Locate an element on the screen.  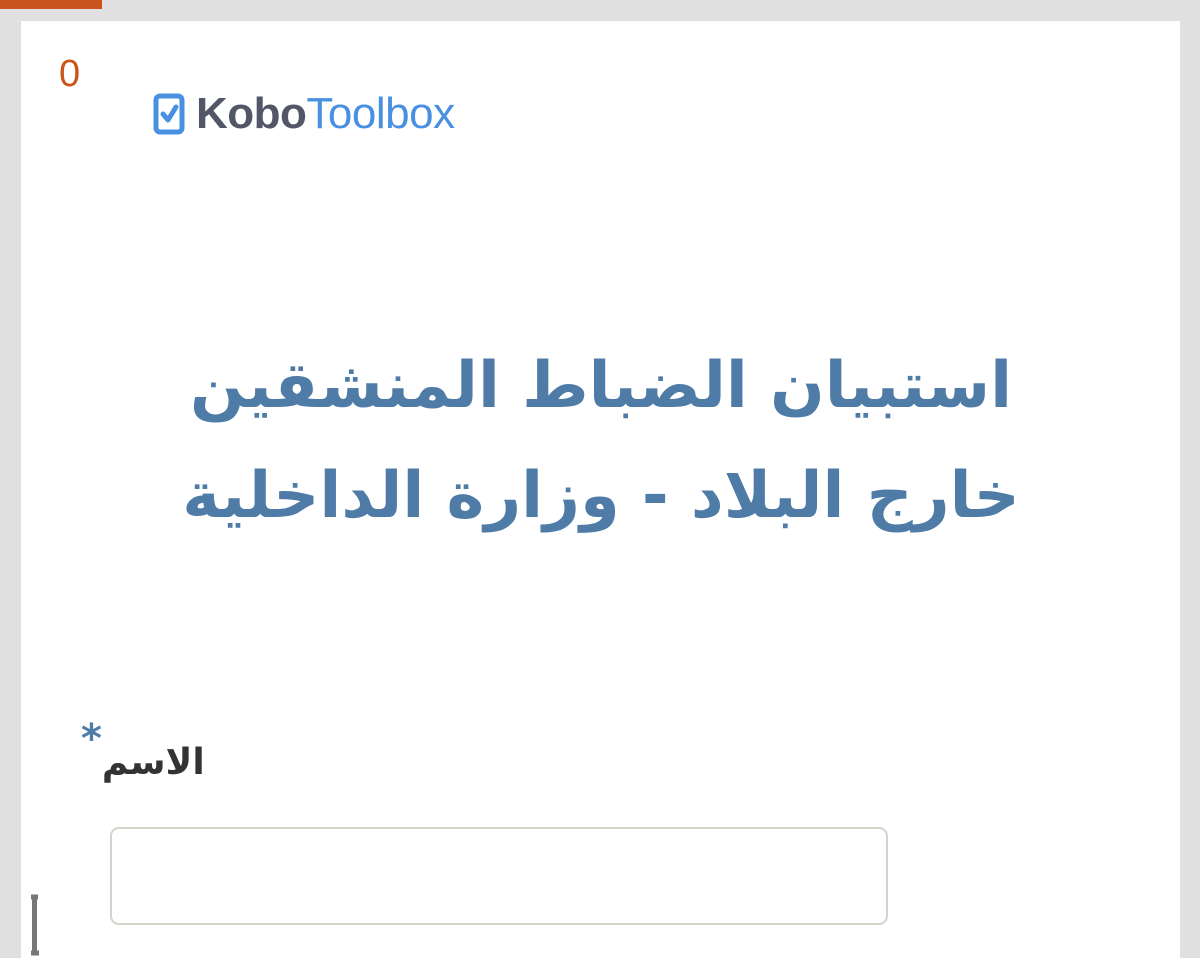
text-cursor-icon is located at coordinates (35, 925).